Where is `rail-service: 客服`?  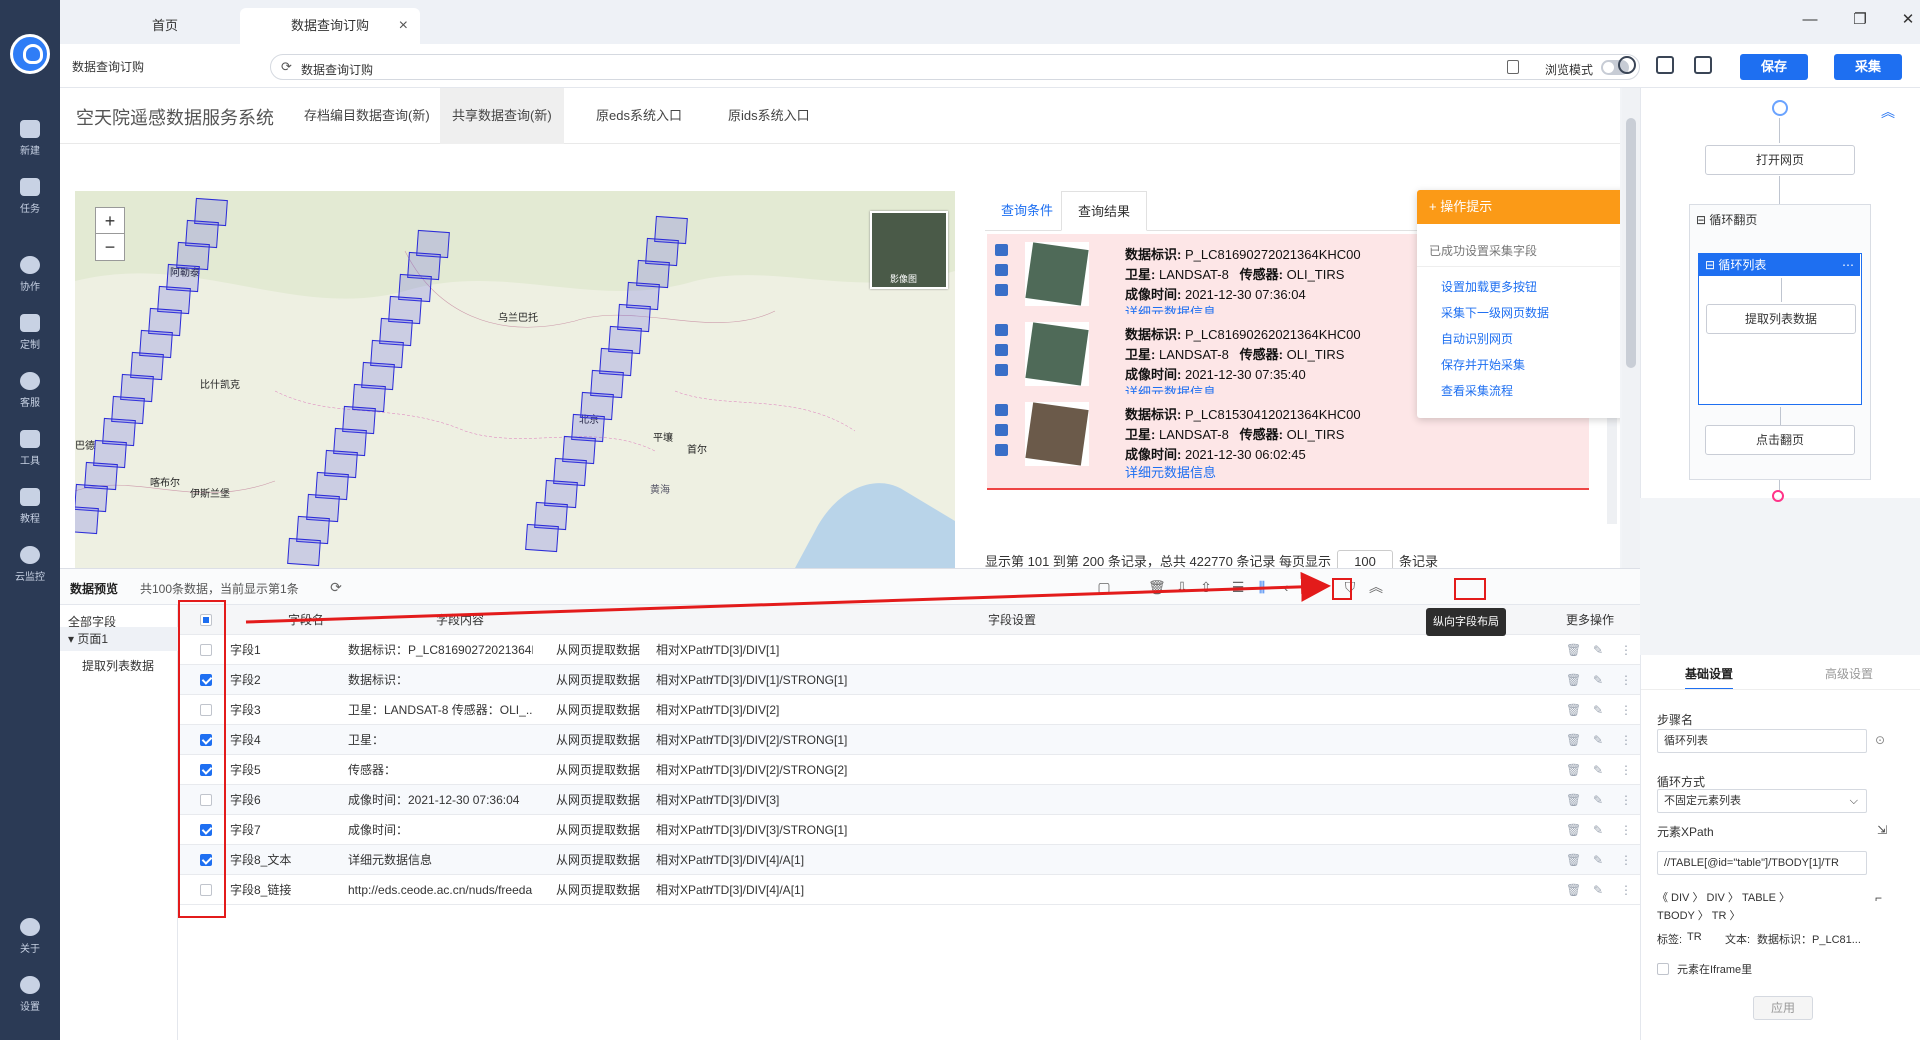
rail-service: 客服 is located at coordinates (30, 391).